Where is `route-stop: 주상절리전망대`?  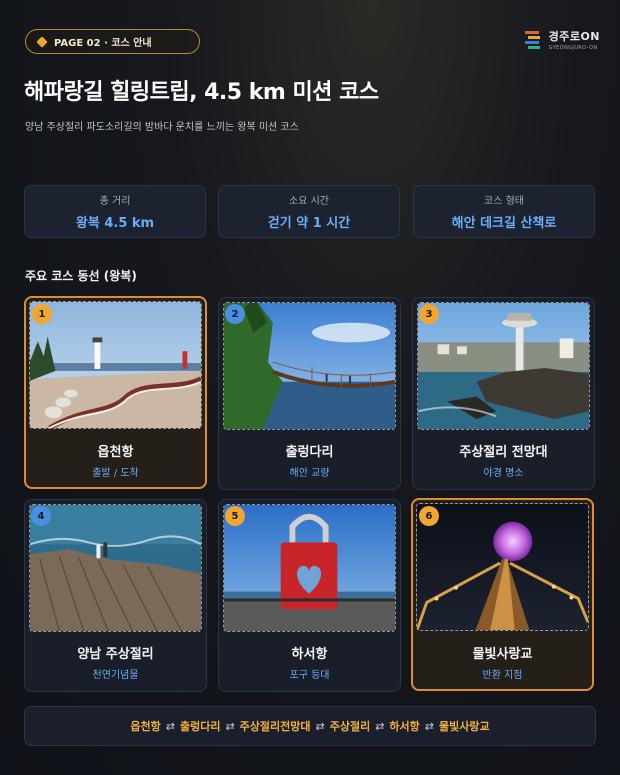 route-stop: 주상절리전망대 is located at coordinates (275, 726).